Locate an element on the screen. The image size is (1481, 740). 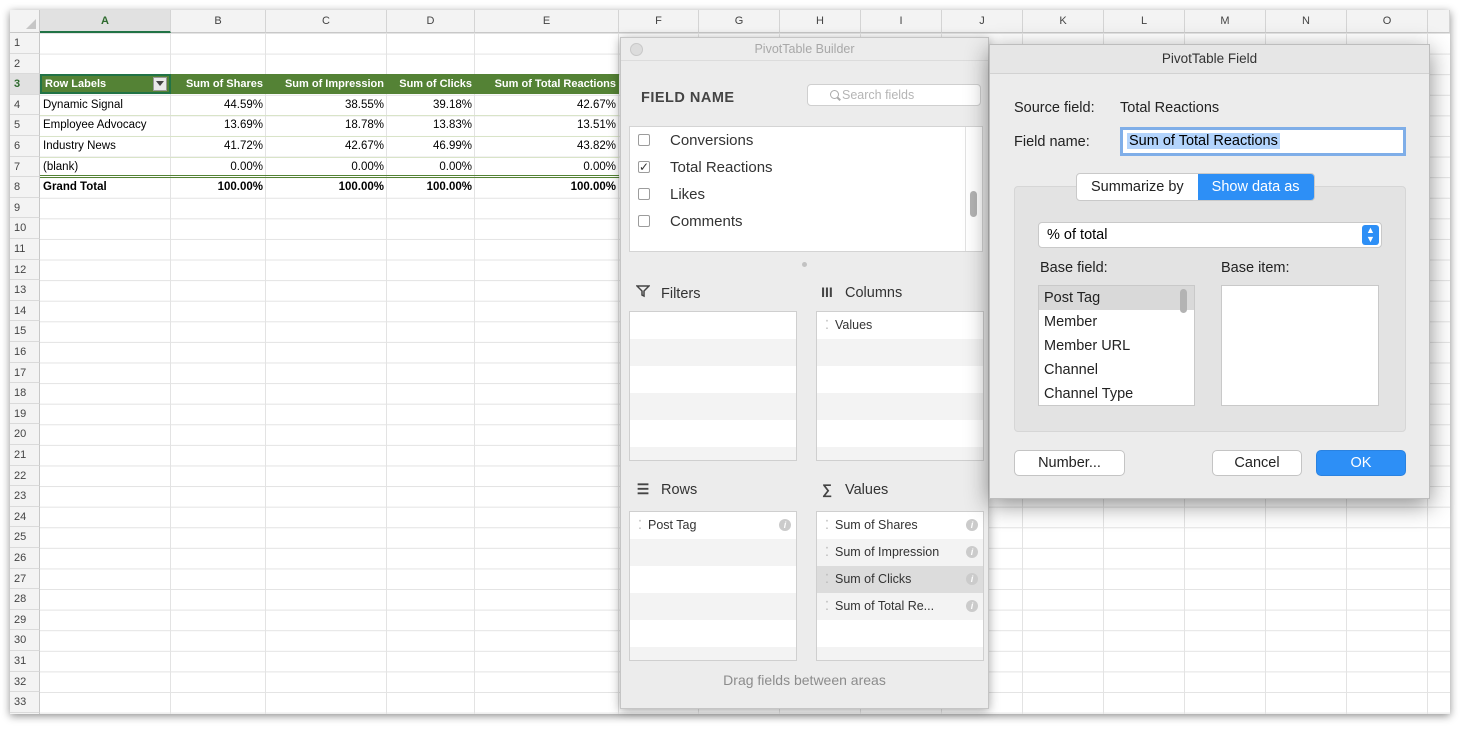
pivot-row-label: (blank) is located at coordinates (105, 167).